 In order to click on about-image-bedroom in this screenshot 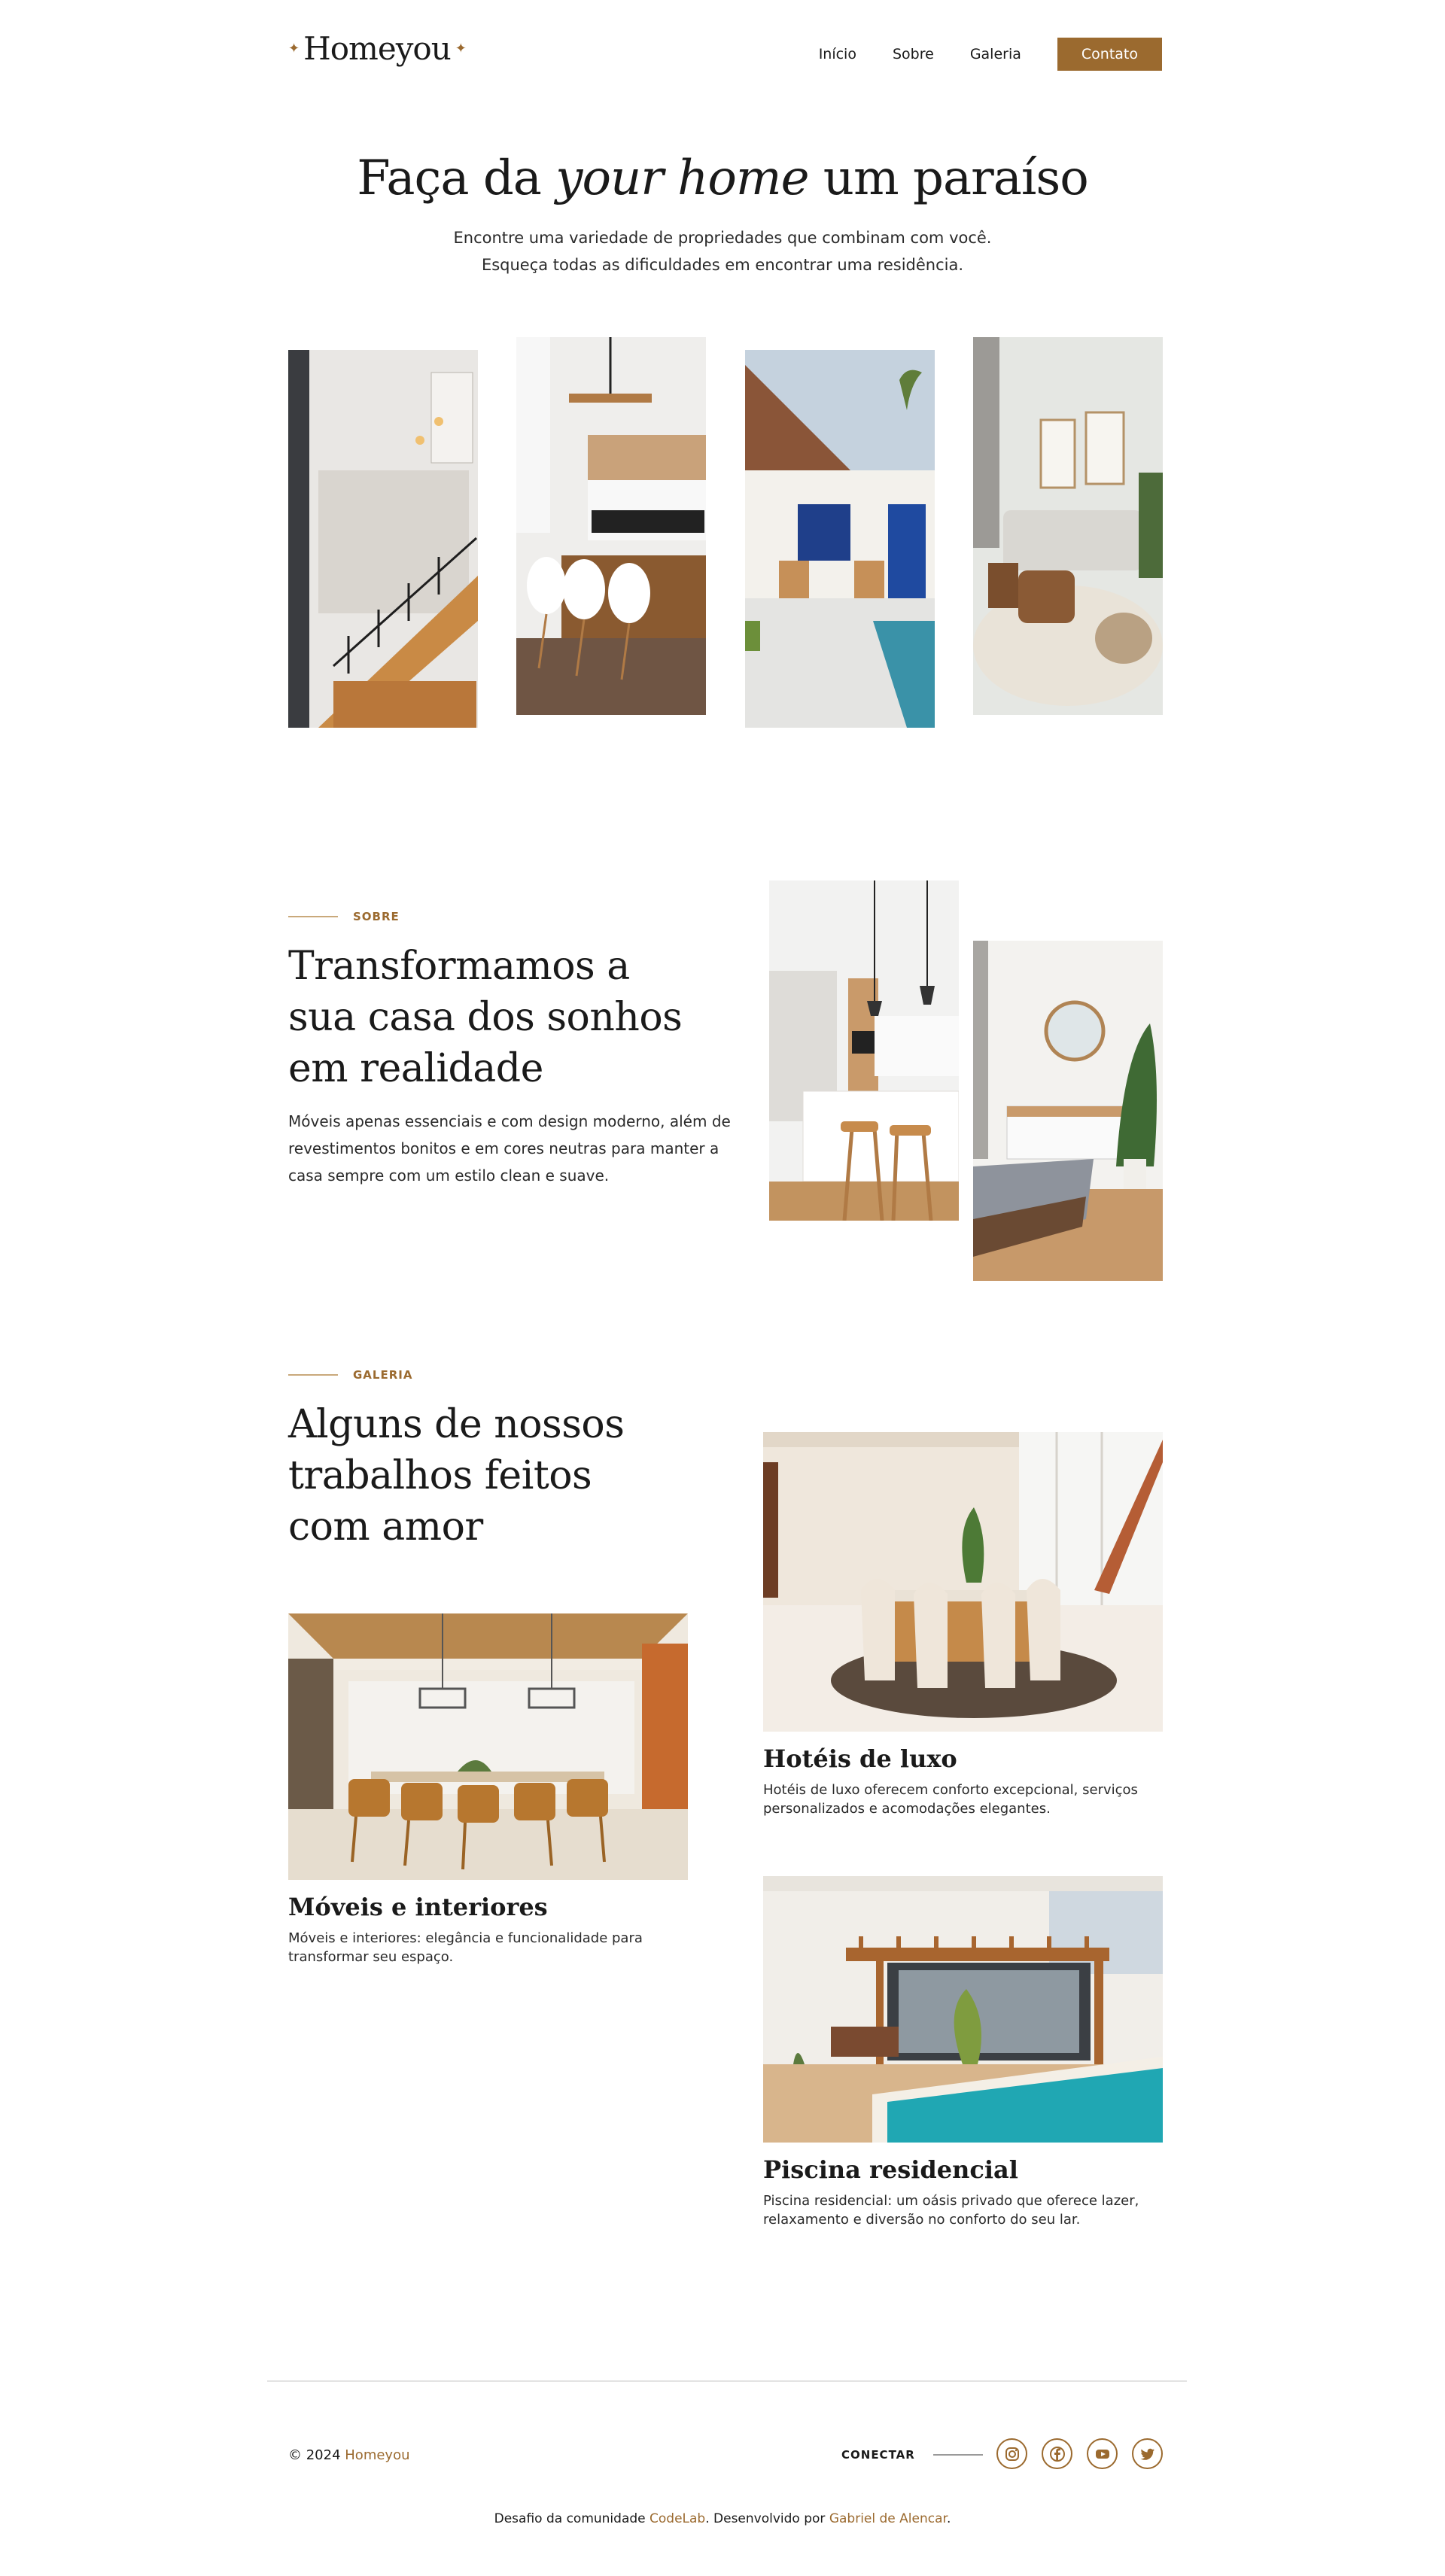, I will do `click(1068, 1111)`.